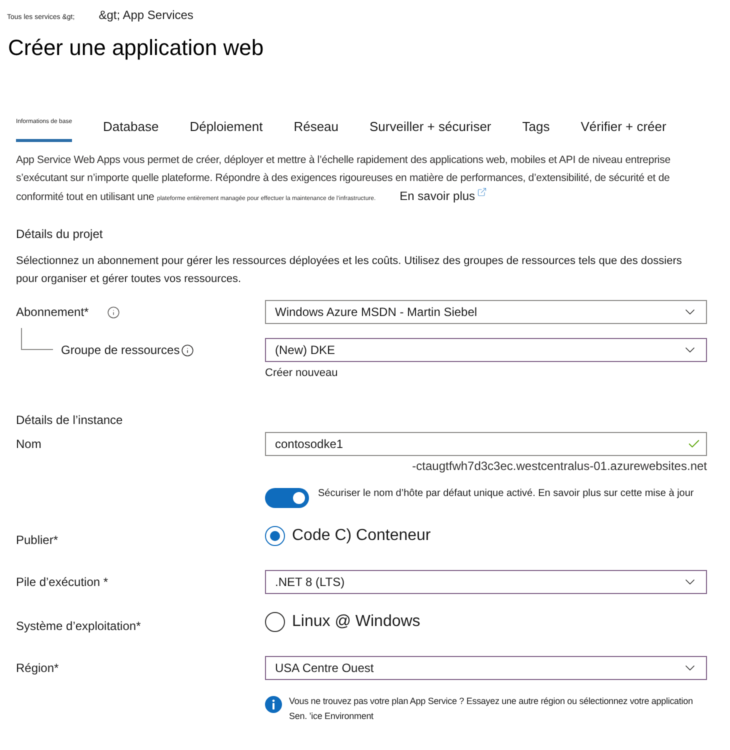 Image resolution: width=730 pixels, height=750 pixels. What do you see at coordinates (431, 128) in the screenshot?
I see `tab: Surveiller + sécuriser` at bounding box center [431, 128].